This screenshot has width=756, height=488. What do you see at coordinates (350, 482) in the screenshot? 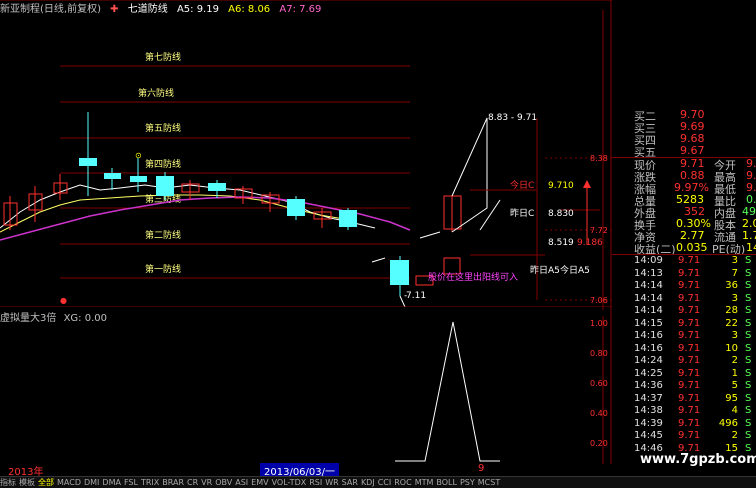
I see `indicator-tab: SAR` at bounding box center [350, 482].